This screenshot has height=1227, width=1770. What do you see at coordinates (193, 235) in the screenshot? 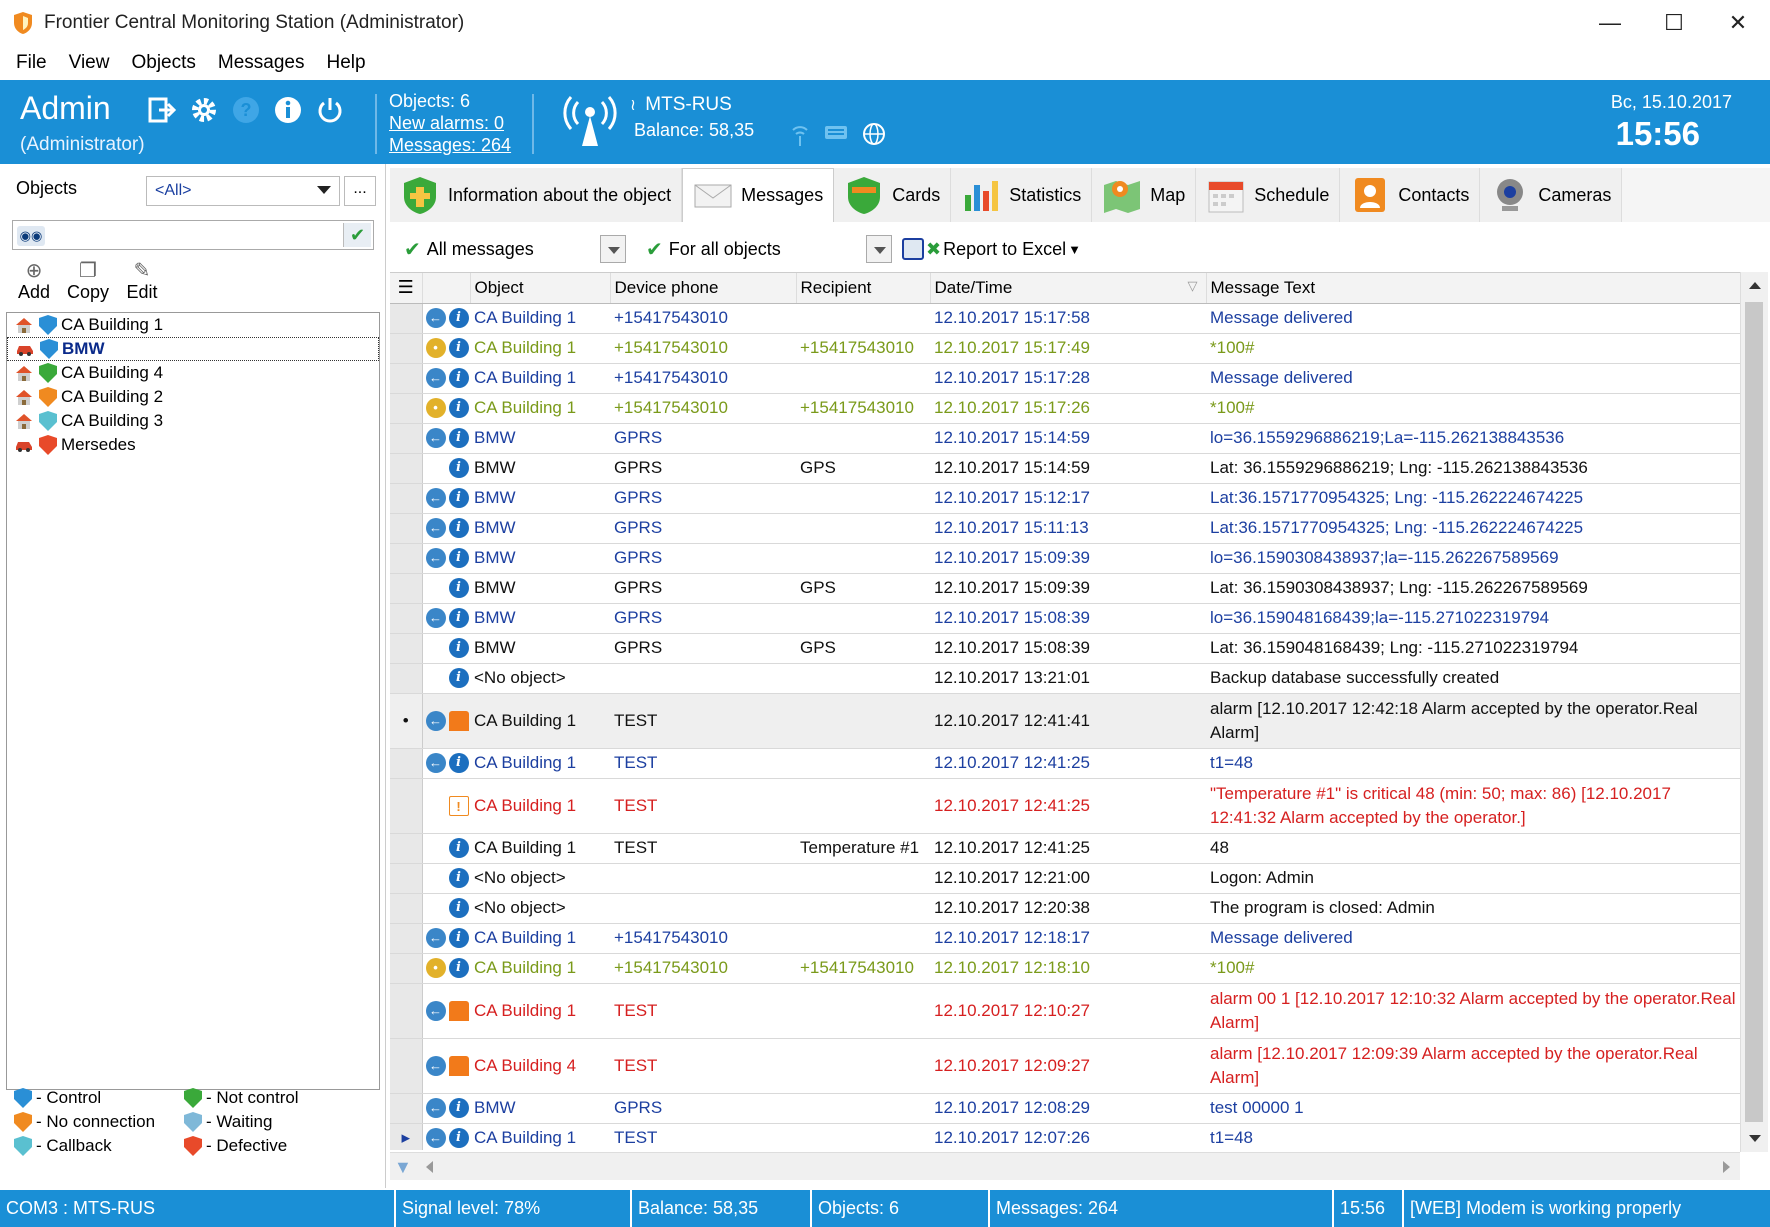
I see `object-search-input: ◉◉ ✔` at bounding box center [193, 235].